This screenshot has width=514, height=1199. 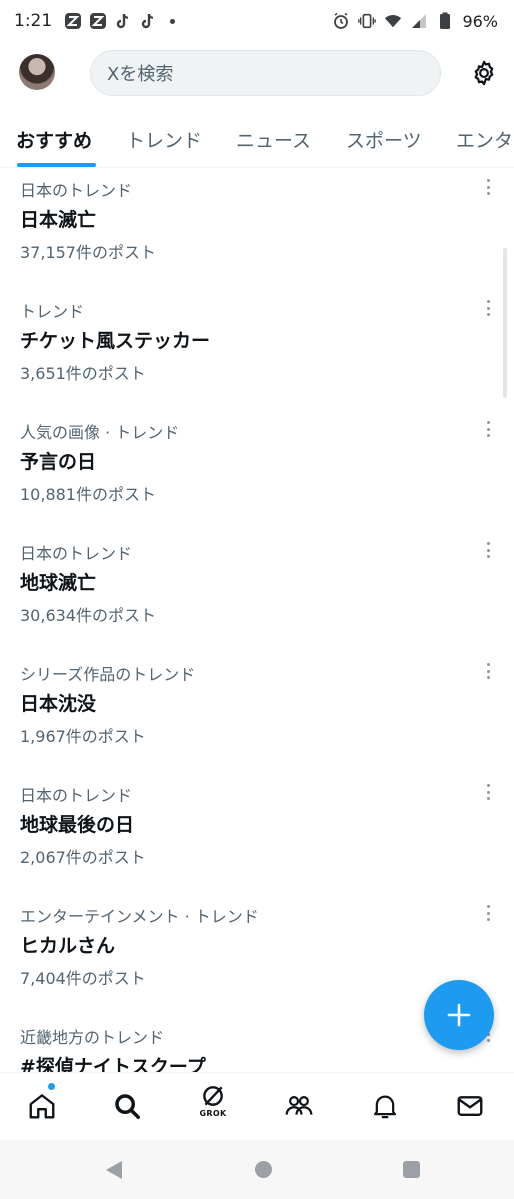 I want to click on search-placeholder: Xを検索, so click(x=140, y=74).